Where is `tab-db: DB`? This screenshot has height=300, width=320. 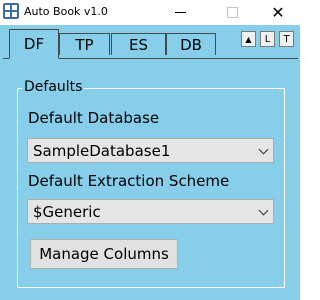 tab-db: DB is located at coordinates (191, 44).